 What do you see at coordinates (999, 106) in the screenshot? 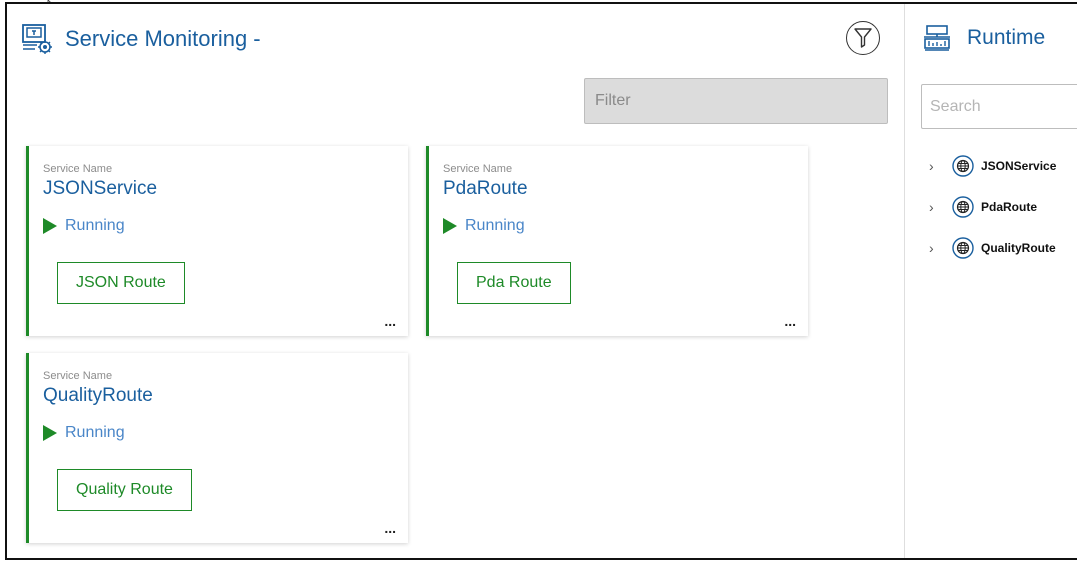
I see `search-input` at bounding box center [999, 106].